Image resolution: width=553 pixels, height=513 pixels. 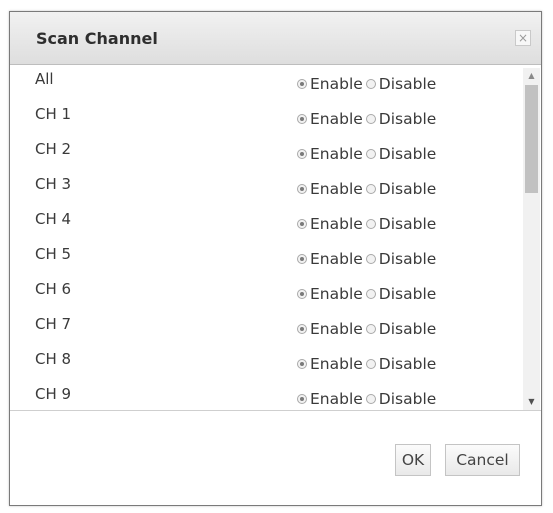 I want to click on close-icon: ×, so click(x=523, y=38).